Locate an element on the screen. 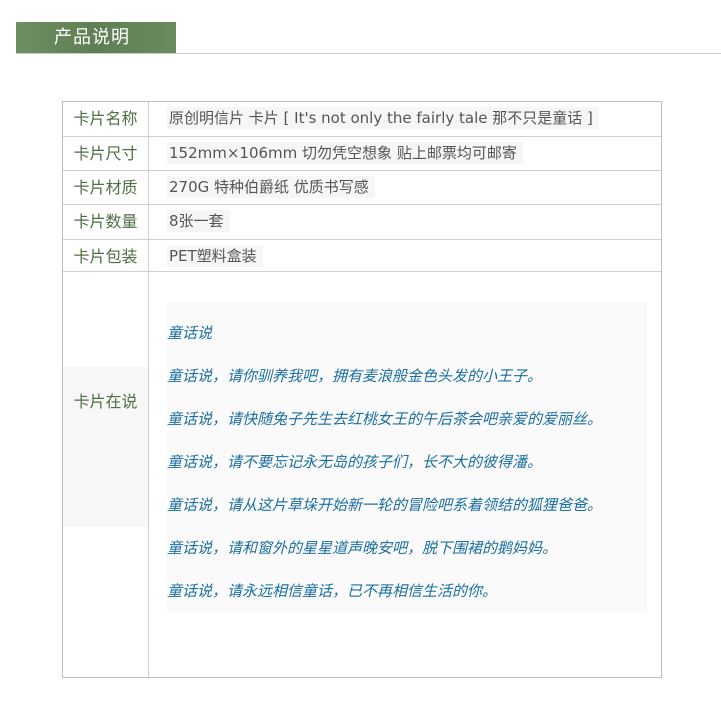 The width and height of the screenshot is (721, 709). header-divider is located at coordinates (368, 53).